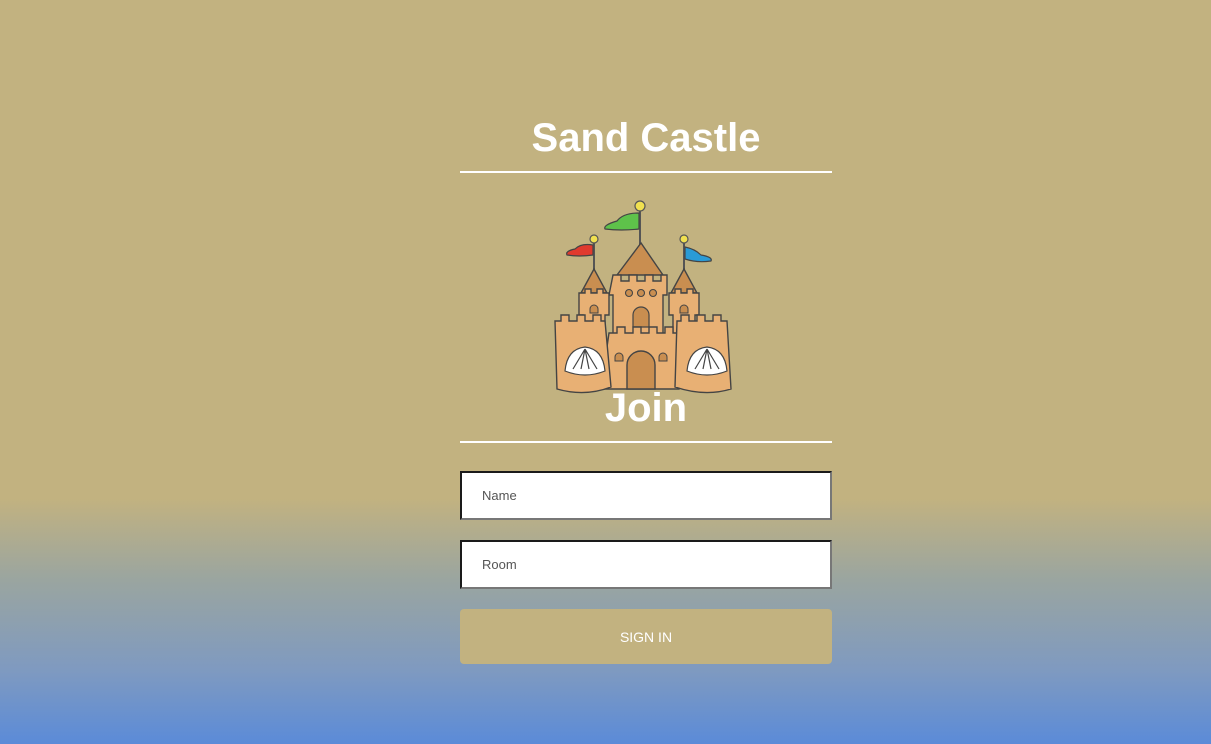  I want to click on sign-in-button: SIGN IN, so click(646, 636).